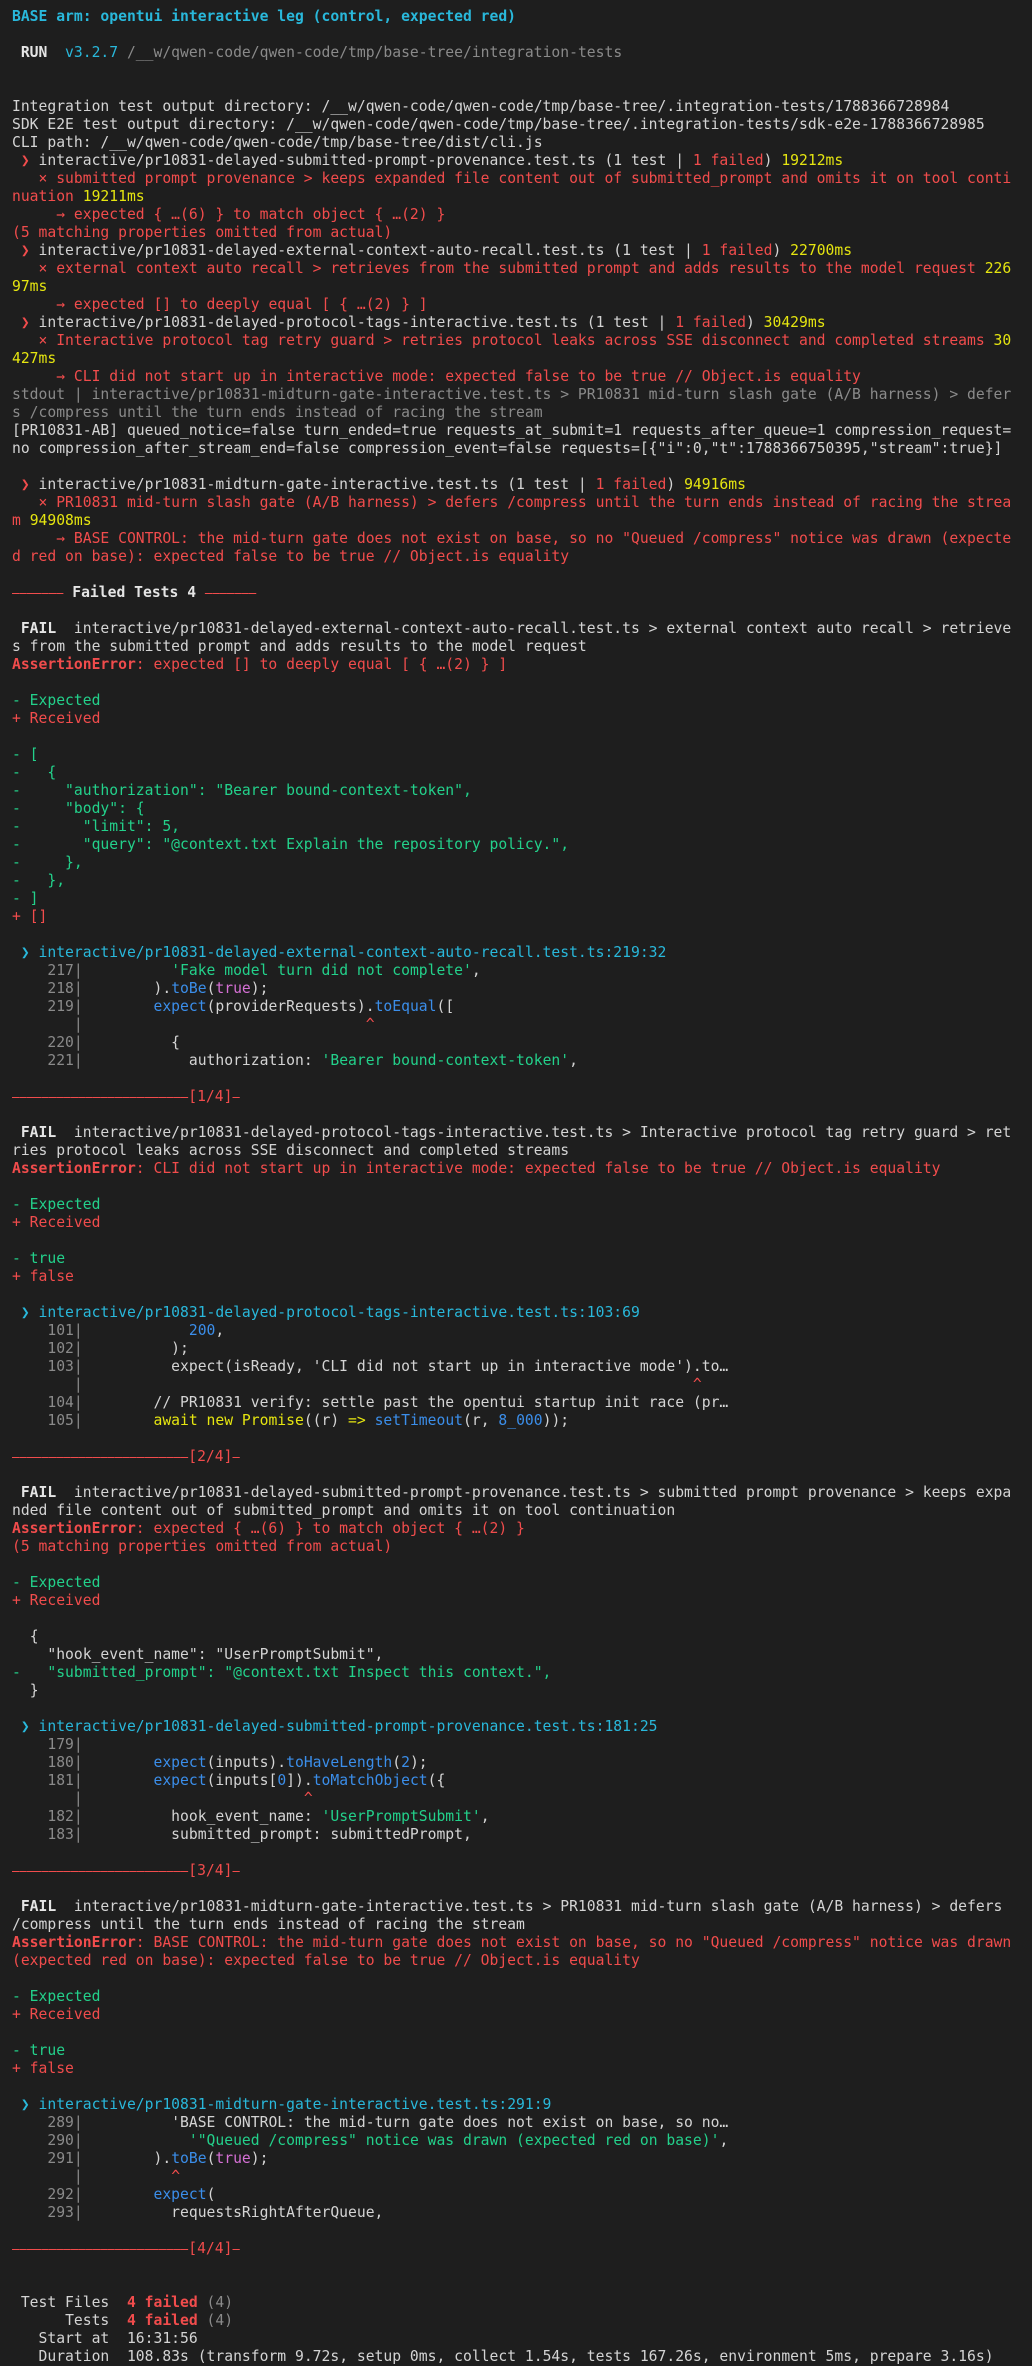  What do you see at coordinates (25, 754) in the screenshot?
I see `terminal-text-segment: - [` at bounding box center [25, 754].